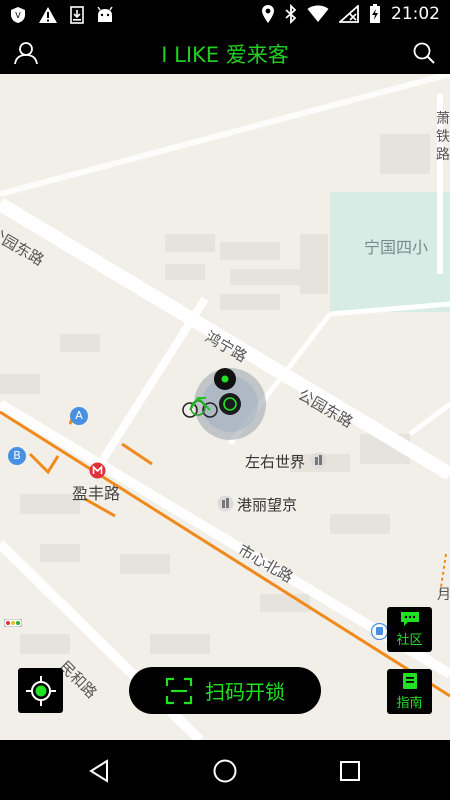 The width and height of the screenshot is (450, 800). Describe the element at coordinates (375, 13) in the screenshot. I see `battery-charging-icon` at that location.